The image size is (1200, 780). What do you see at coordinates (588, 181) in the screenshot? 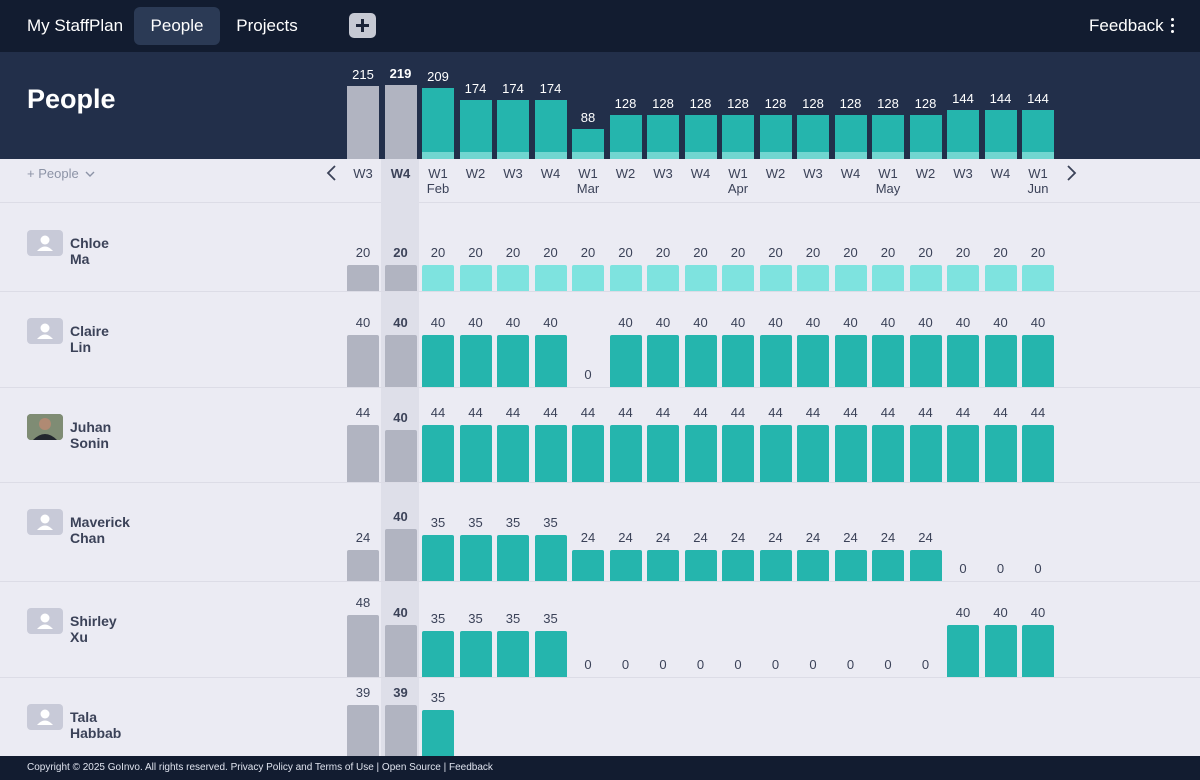
I see `week-label: W1 Mar` at bounding box center [588, 181].